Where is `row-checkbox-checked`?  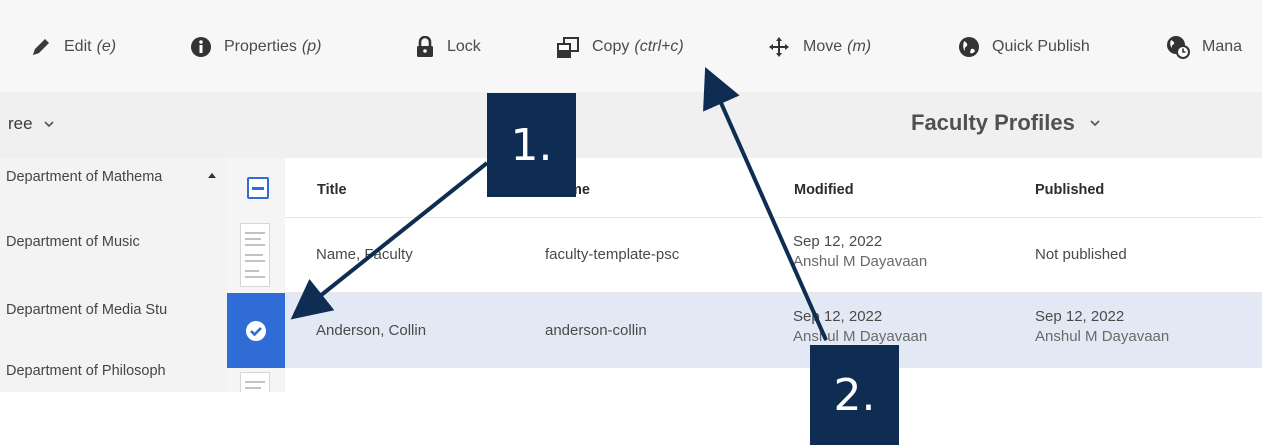
row-checkbox-checked is located at coordinates (256, 330).